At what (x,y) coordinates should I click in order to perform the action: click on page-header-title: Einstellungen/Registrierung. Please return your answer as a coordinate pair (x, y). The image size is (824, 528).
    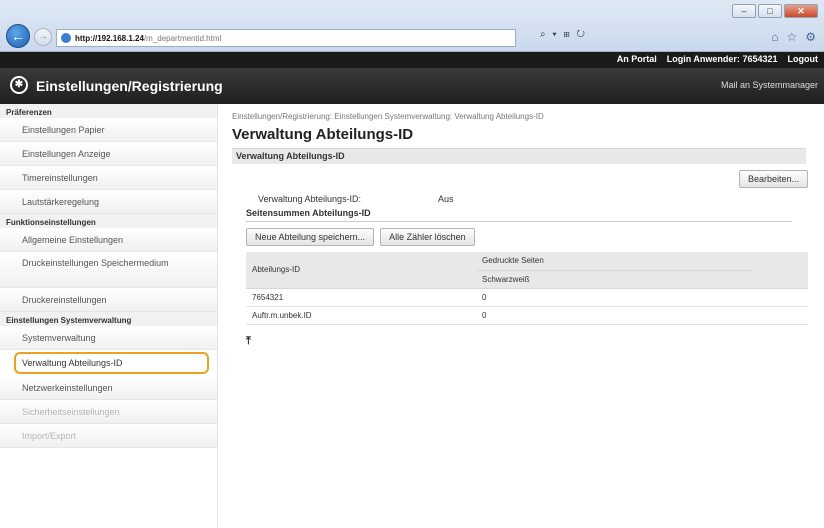
    Looking at the image, I should click on (129, 86).